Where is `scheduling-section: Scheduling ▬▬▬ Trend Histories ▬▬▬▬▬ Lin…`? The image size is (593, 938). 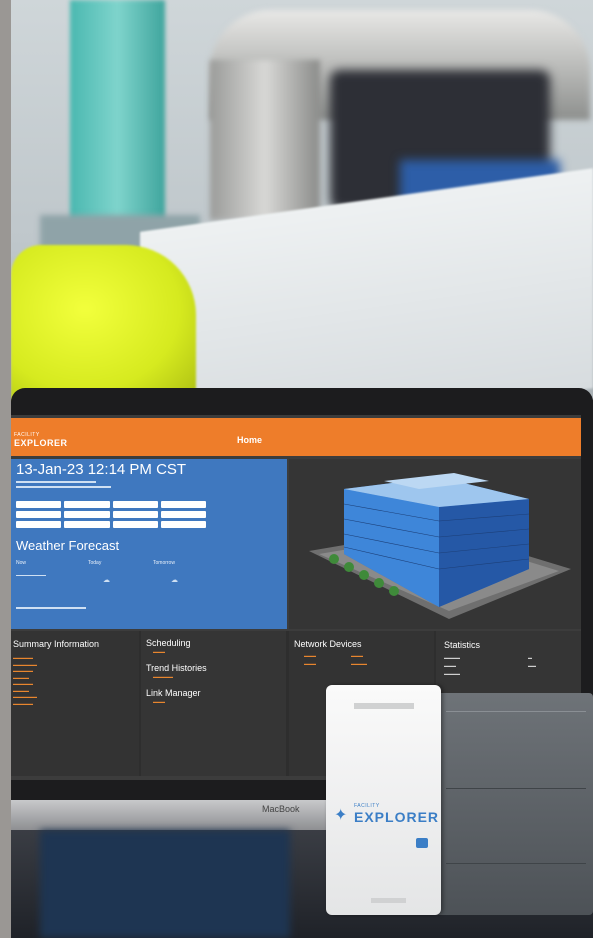 scheduling-section: Scheduling ▬▬▬ Trend Histories ▬▬▬▬▬ Lin… is located at coordinates (213, 703).